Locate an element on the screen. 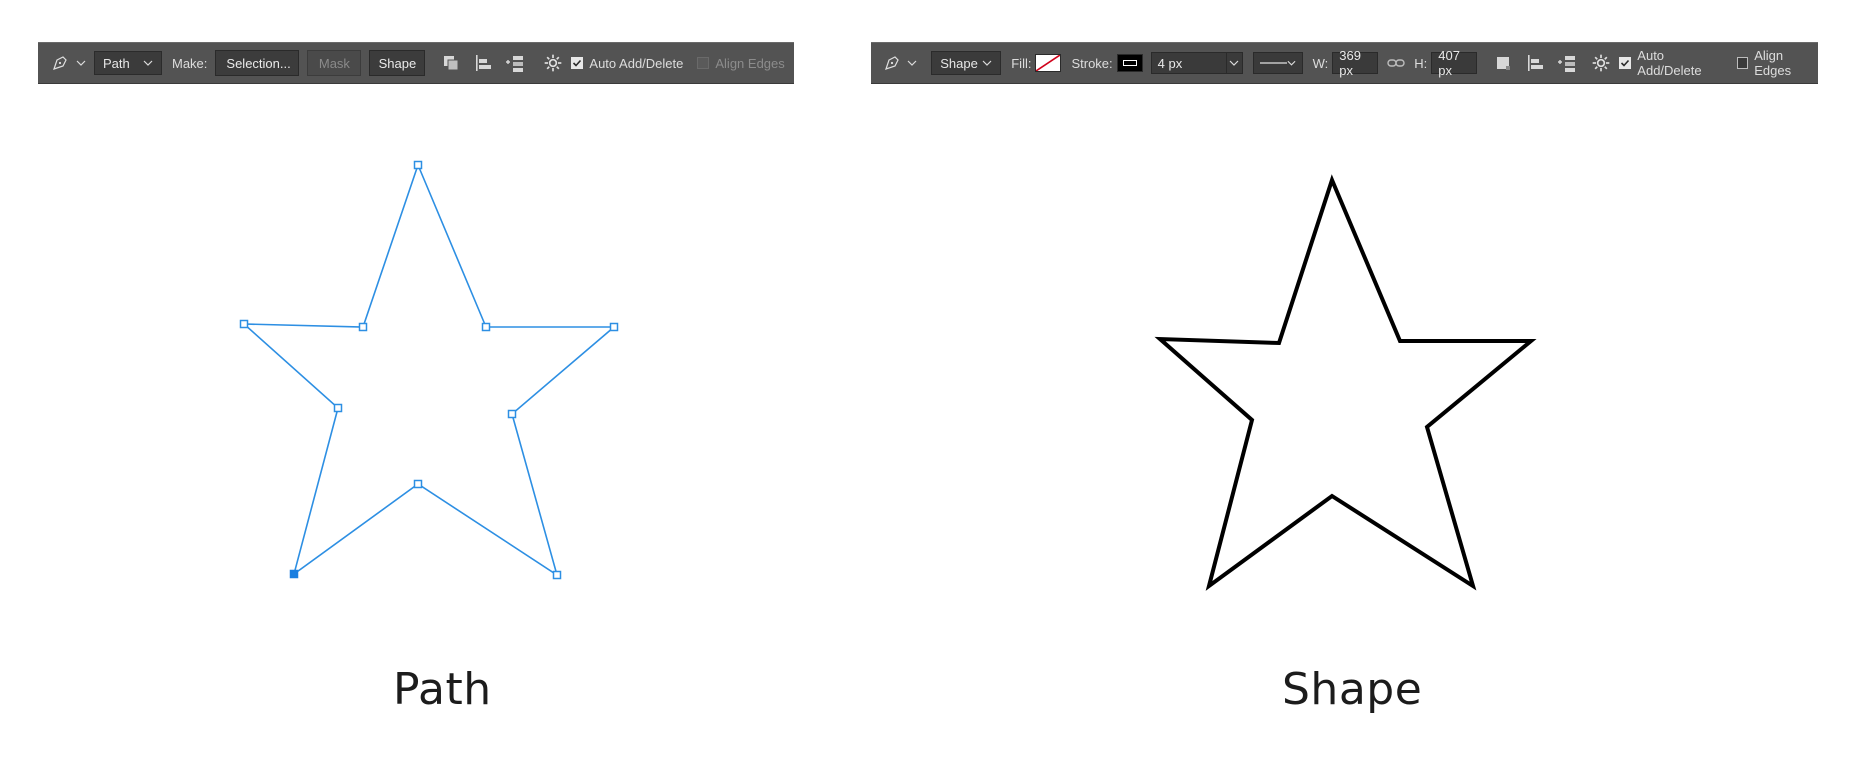 This screenshot has width=1852, height=782. path-caption: Path is located at coordinates (442, 689).